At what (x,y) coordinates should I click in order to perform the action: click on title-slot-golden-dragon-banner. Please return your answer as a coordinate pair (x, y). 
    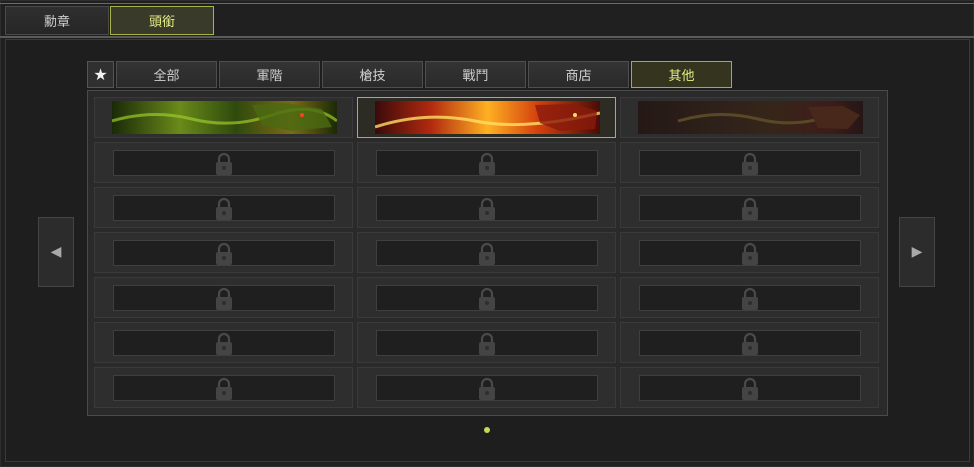
    Looking at the image, I should click on (749, 117).